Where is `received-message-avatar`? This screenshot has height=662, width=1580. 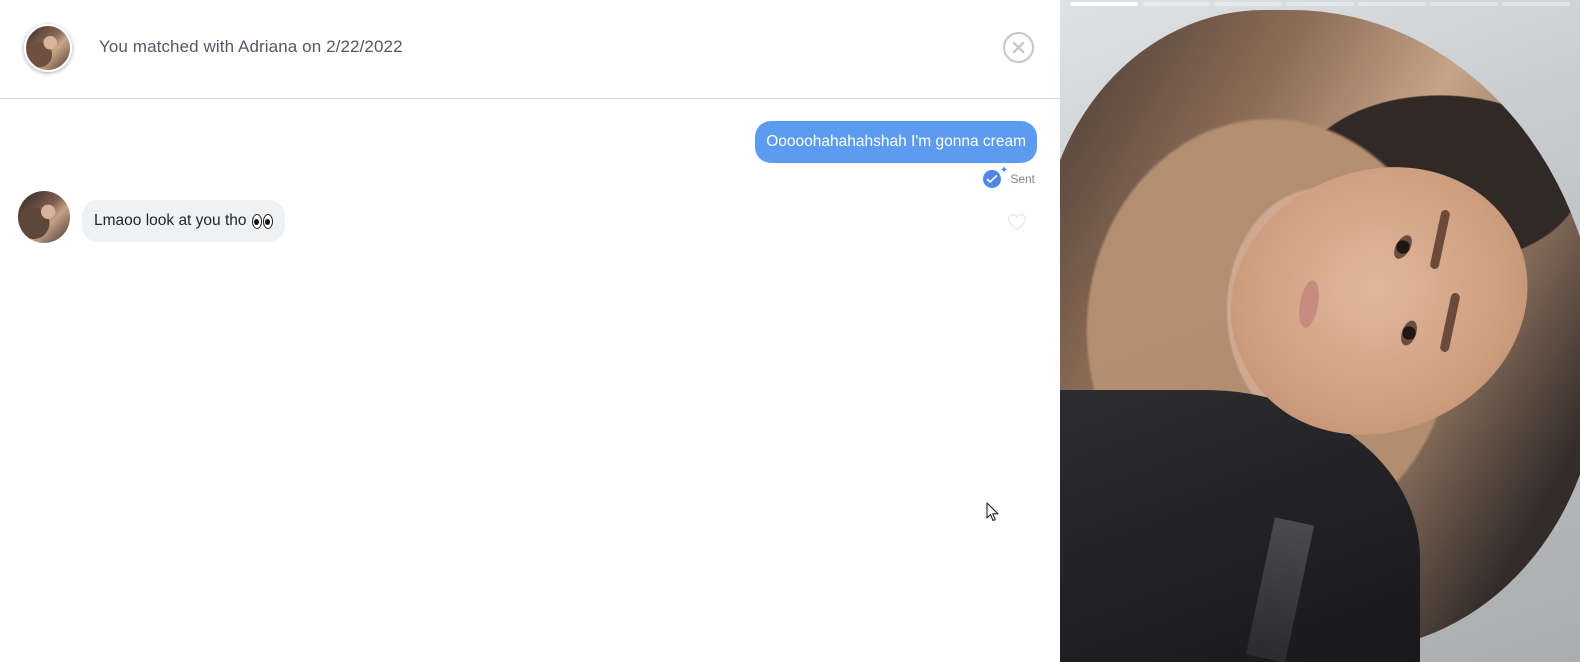
received-message-avatar is located at coordinates (44, 217).